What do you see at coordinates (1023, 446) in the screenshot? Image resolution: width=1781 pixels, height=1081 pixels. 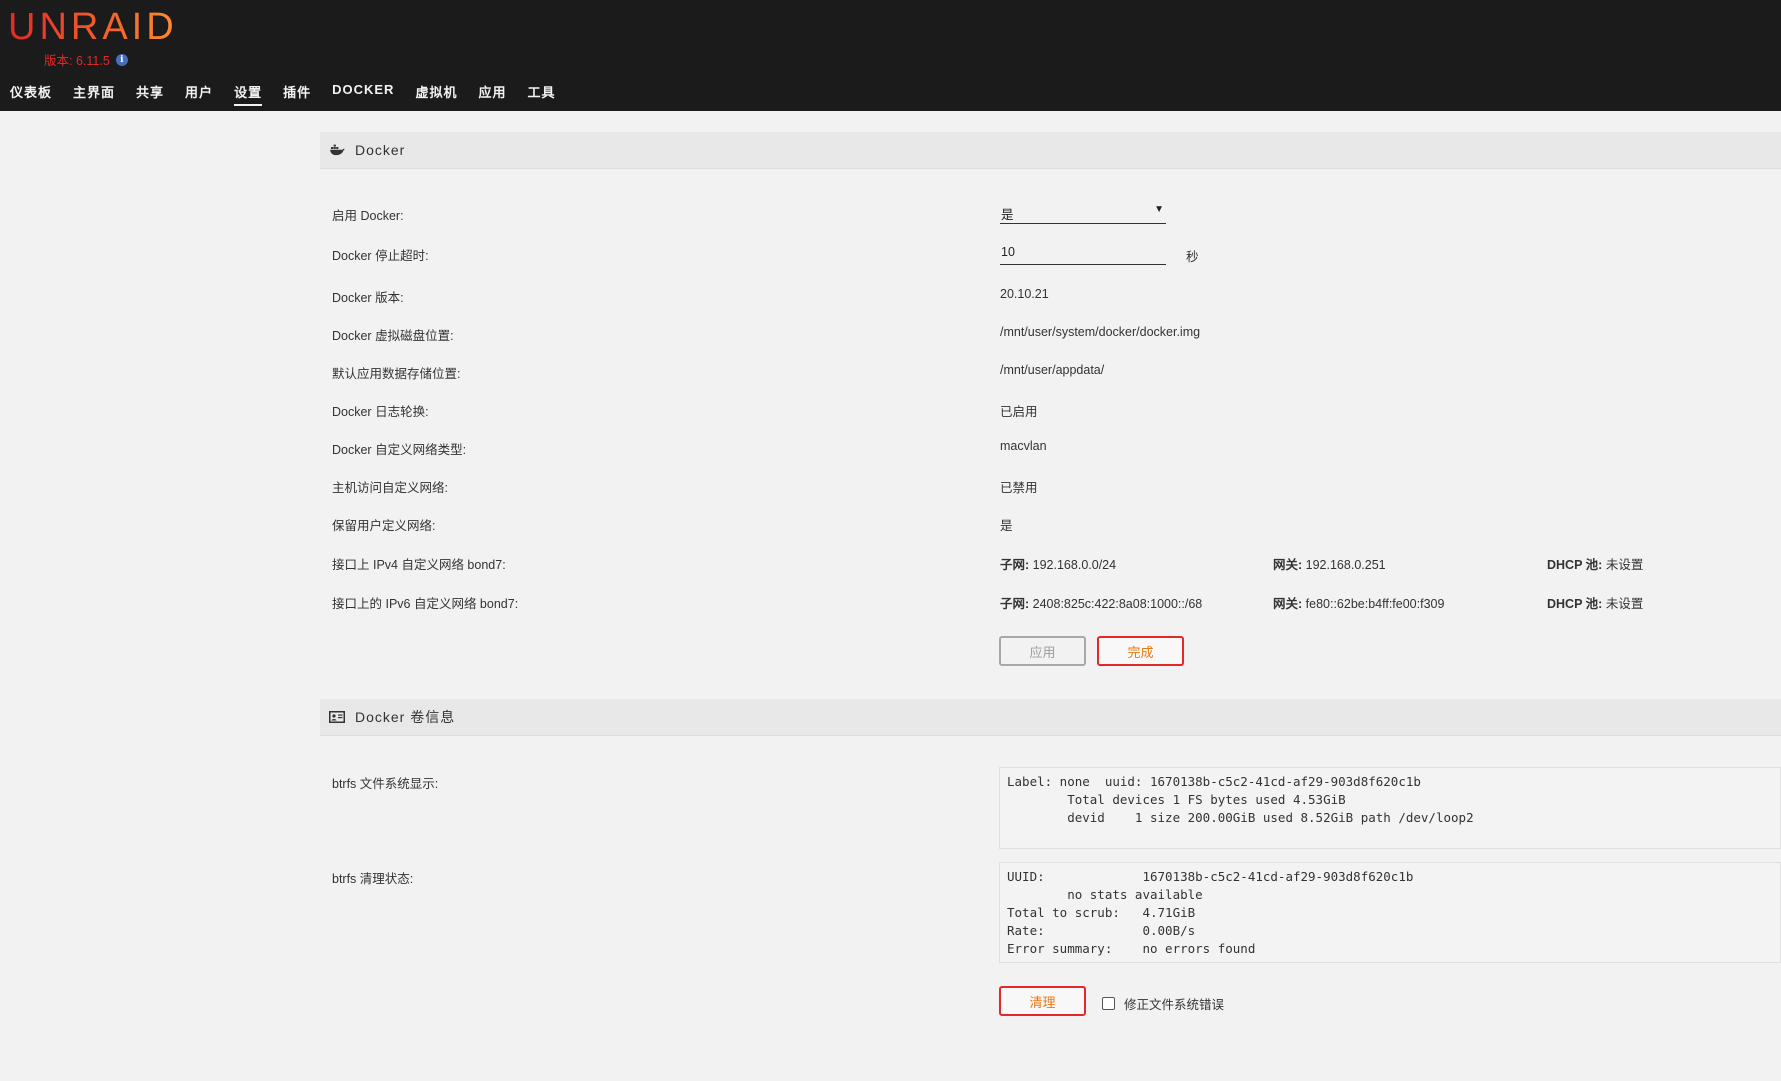 I see `network-type-value: macvlan` at bounding box center [1023, 446].